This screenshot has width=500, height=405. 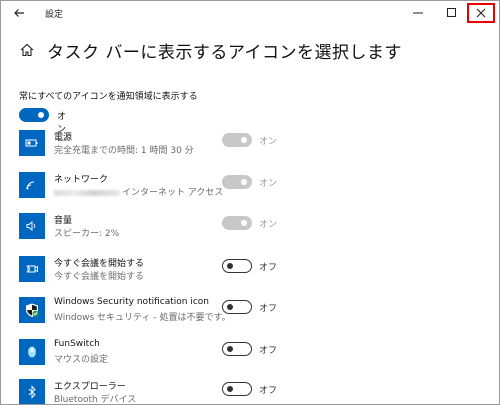 I want to click on windows-security-toggle, so click(x=237, y=307).